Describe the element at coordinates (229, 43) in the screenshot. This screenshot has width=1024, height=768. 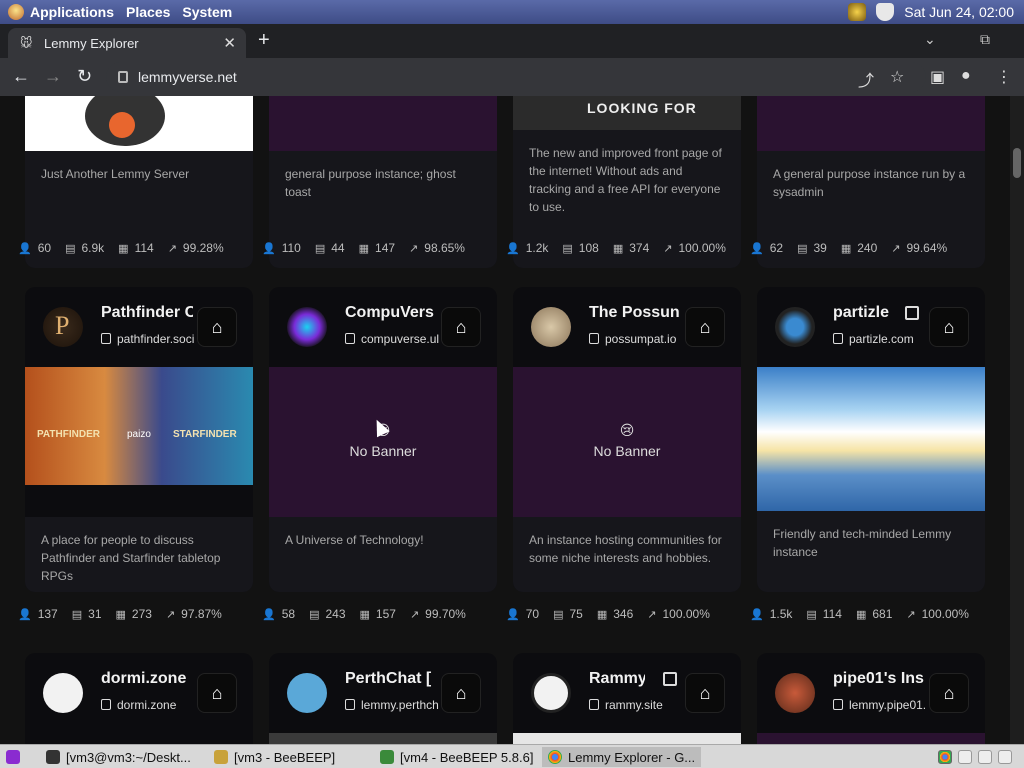
I see `close-tab-icon: ✕` at that location.